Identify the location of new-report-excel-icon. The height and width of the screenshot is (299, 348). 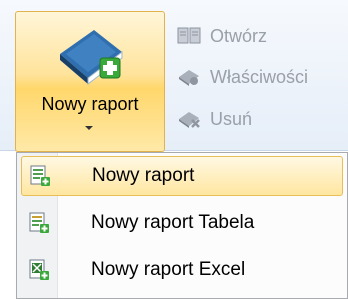
(39, 269).